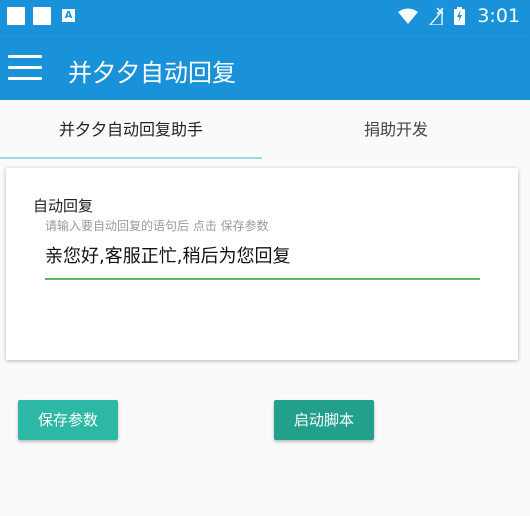  I want to click on save-params-button: 保存参数, so click(68, 420).